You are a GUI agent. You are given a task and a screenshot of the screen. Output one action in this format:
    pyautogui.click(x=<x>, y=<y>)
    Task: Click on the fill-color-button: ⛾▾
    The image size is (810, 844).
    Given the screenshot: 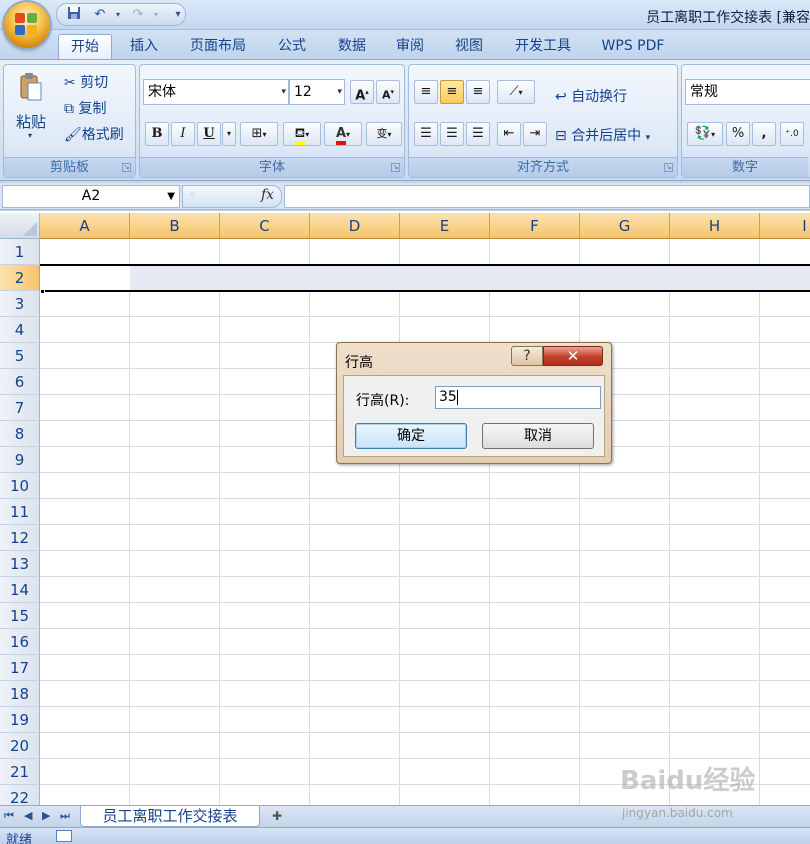 What is the action you would take?
    pyautogui.click(x=302, y=134)
    